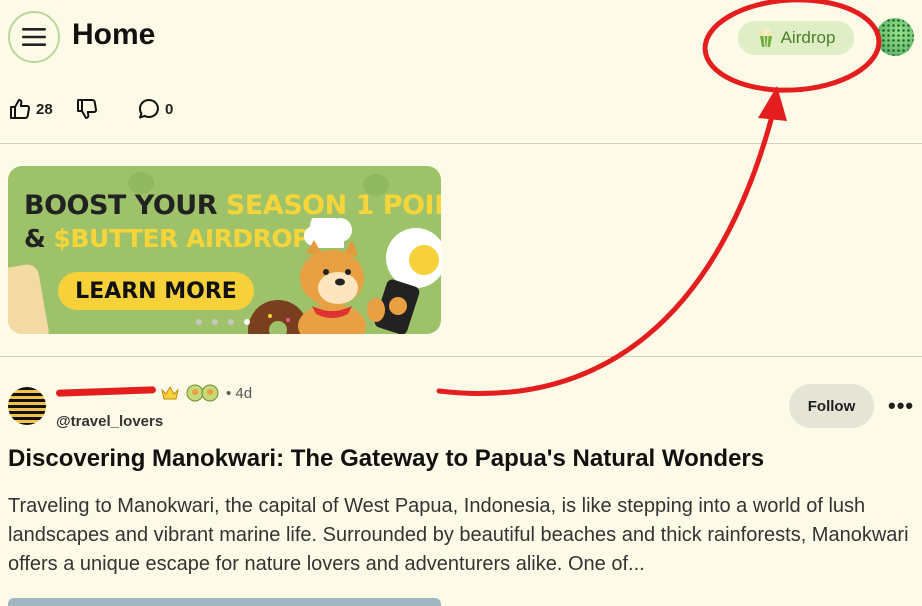  What do you see at coordinates (895, 37) in the screenshot?
I see `user-avatar` at bounding box center [895, 37].